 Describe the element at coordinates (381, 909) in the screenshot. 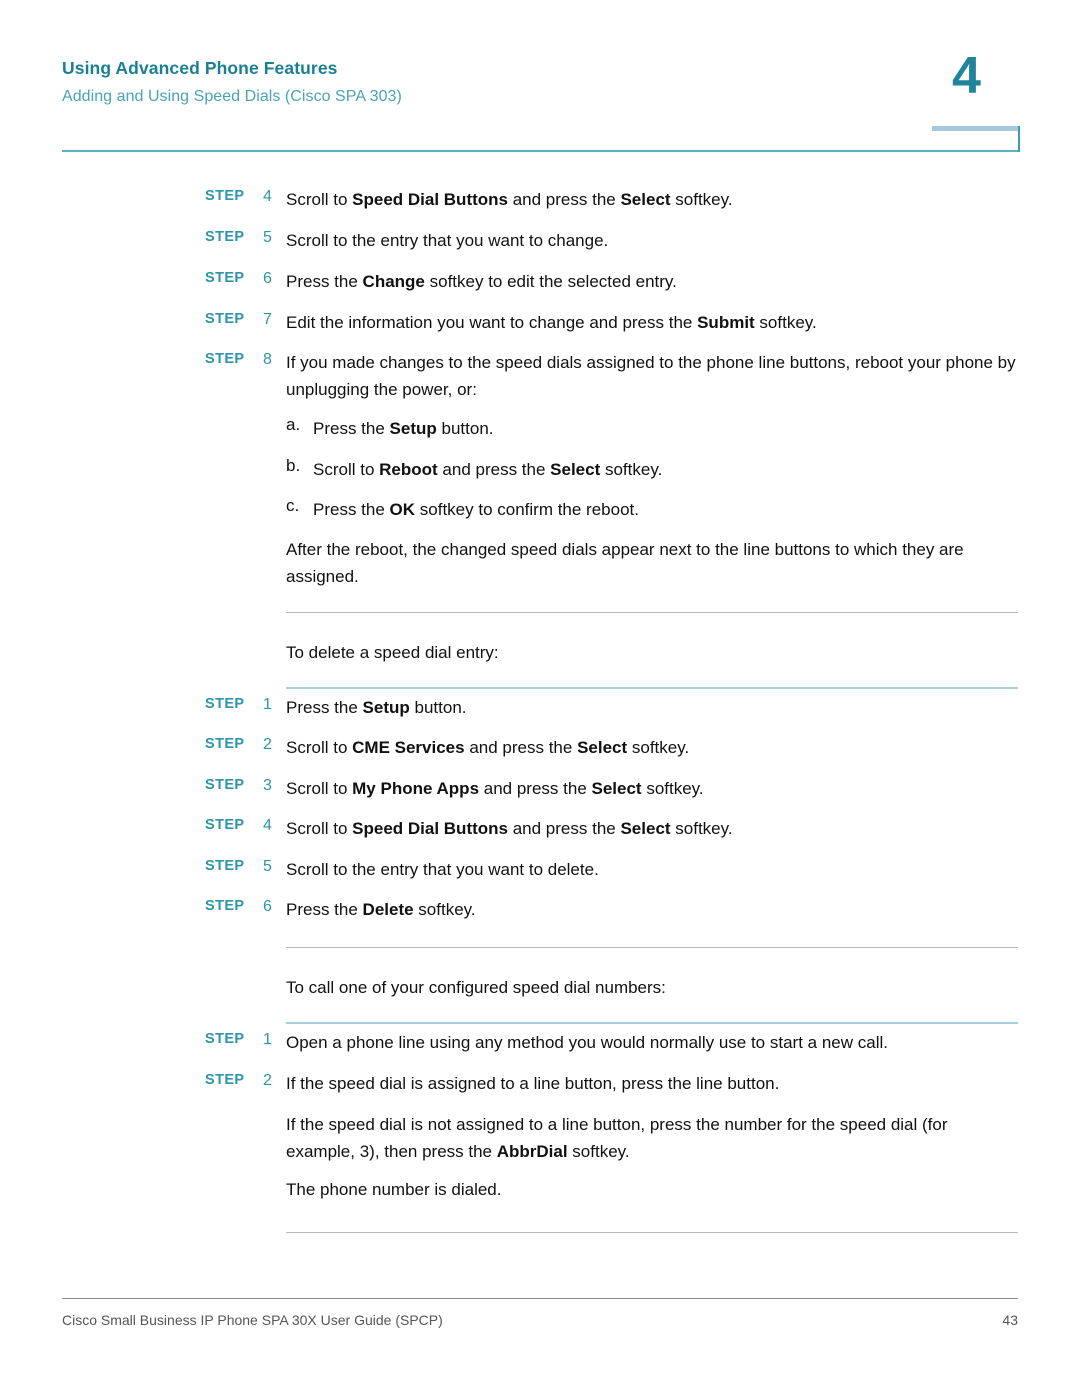

I see `step-text: Press the Delete softkey.` at that location.